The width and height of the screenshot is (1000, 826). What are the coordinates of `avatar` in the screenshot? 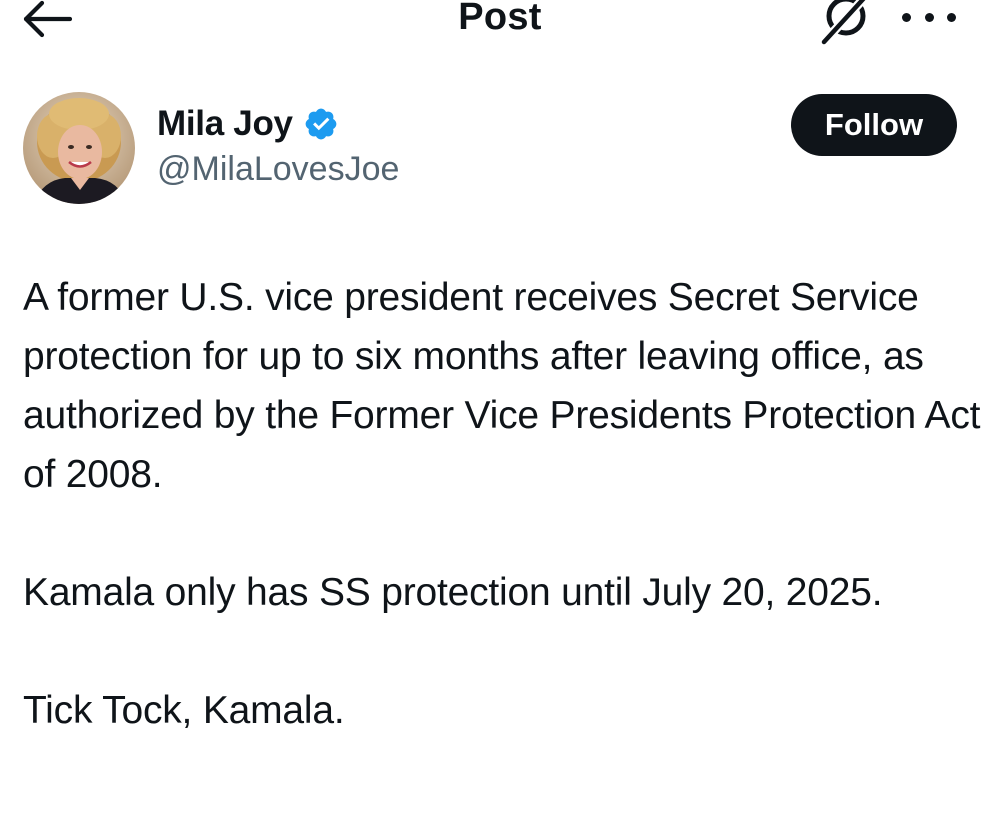 It's located at (79, 148).